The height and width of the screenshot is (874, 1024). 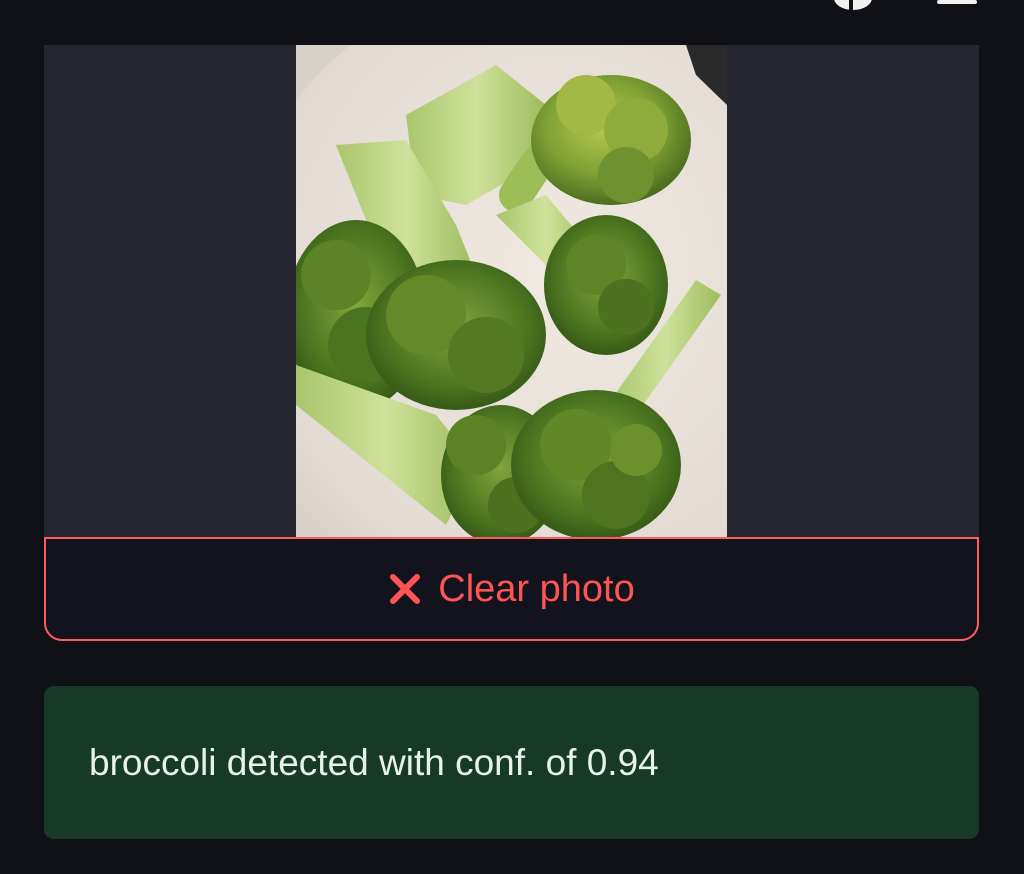 What do you see at coordinates (853, 5) in the screenshot?
I see `github-icon` at bounding box center [853, 5].